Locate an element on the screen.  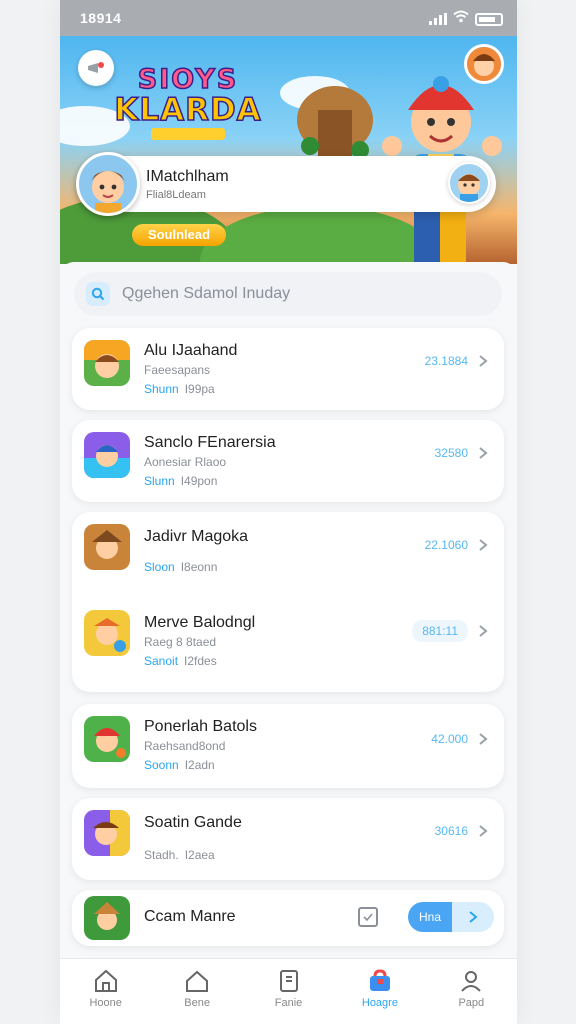
friend-avatar is located at coordinates (469, 183).